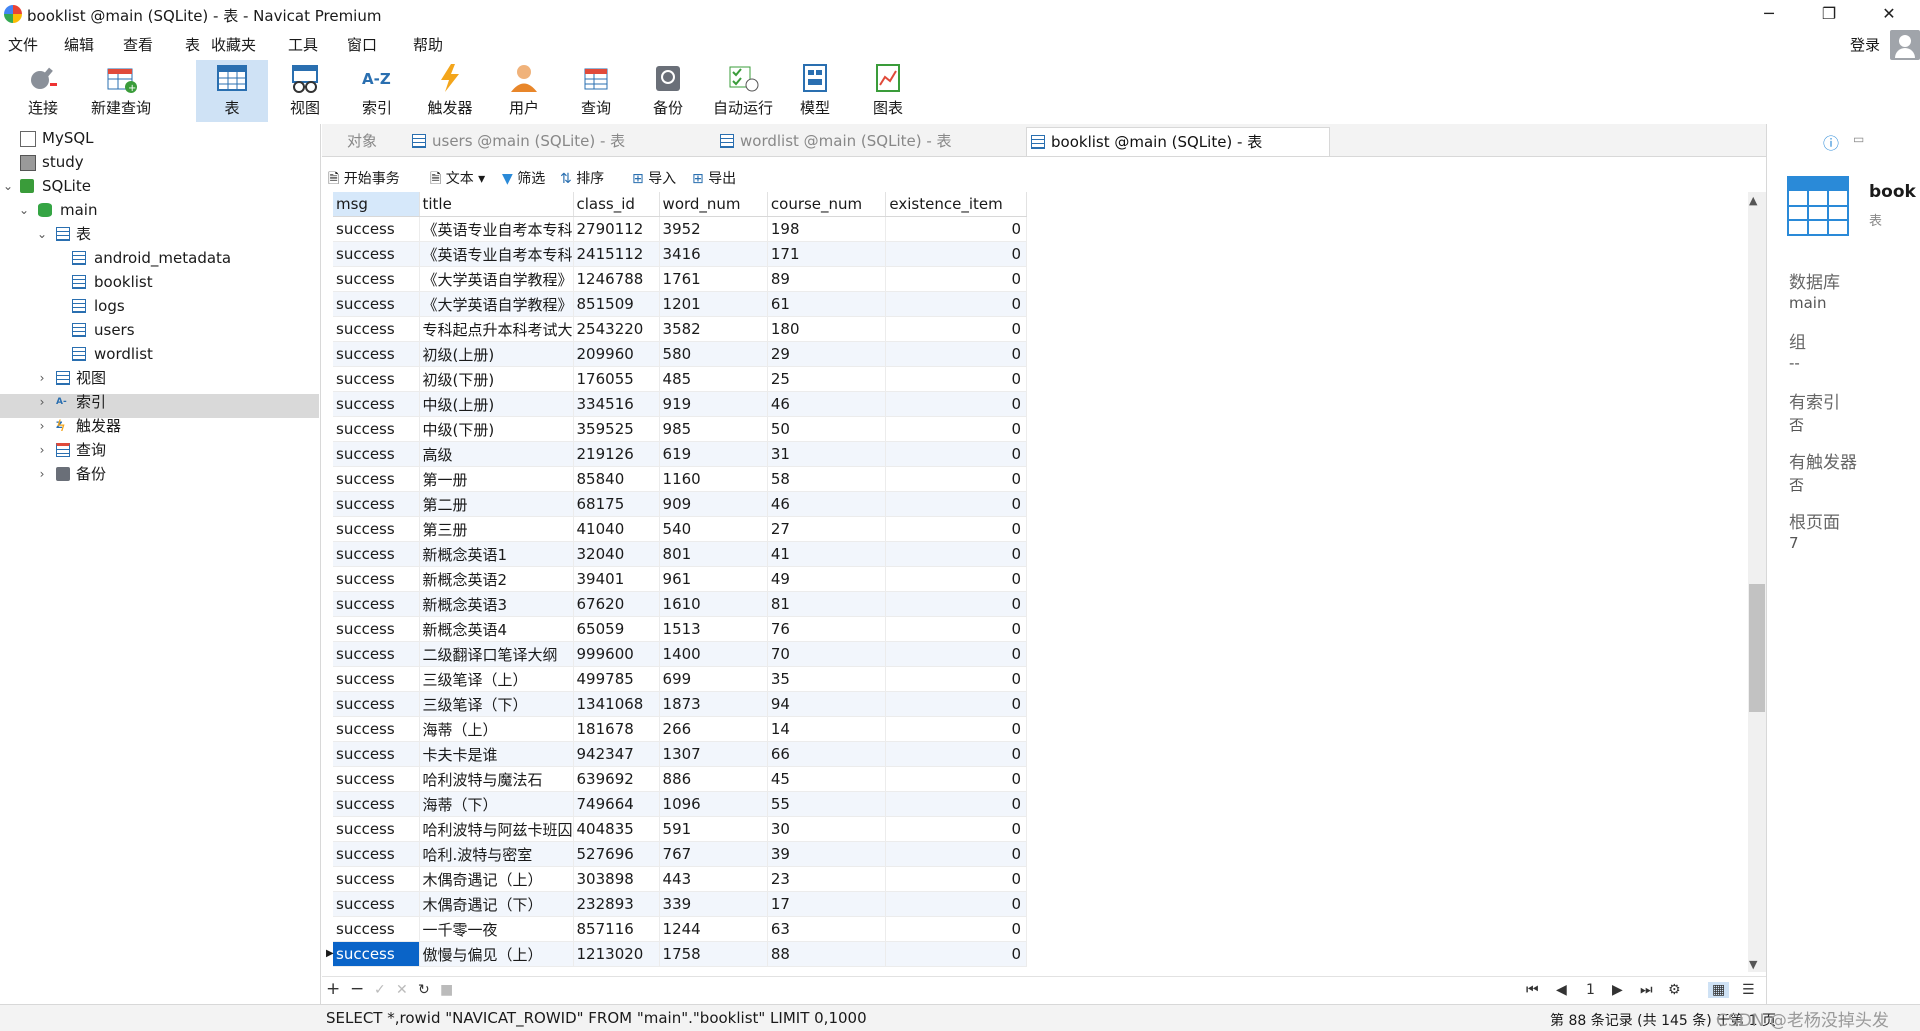 This screenshot has width=1920, height=1031. What do you see at coordinates (103, 330) in the screenshot?
I see `sidebar-item-users: users` at bounding box center [103, 330].